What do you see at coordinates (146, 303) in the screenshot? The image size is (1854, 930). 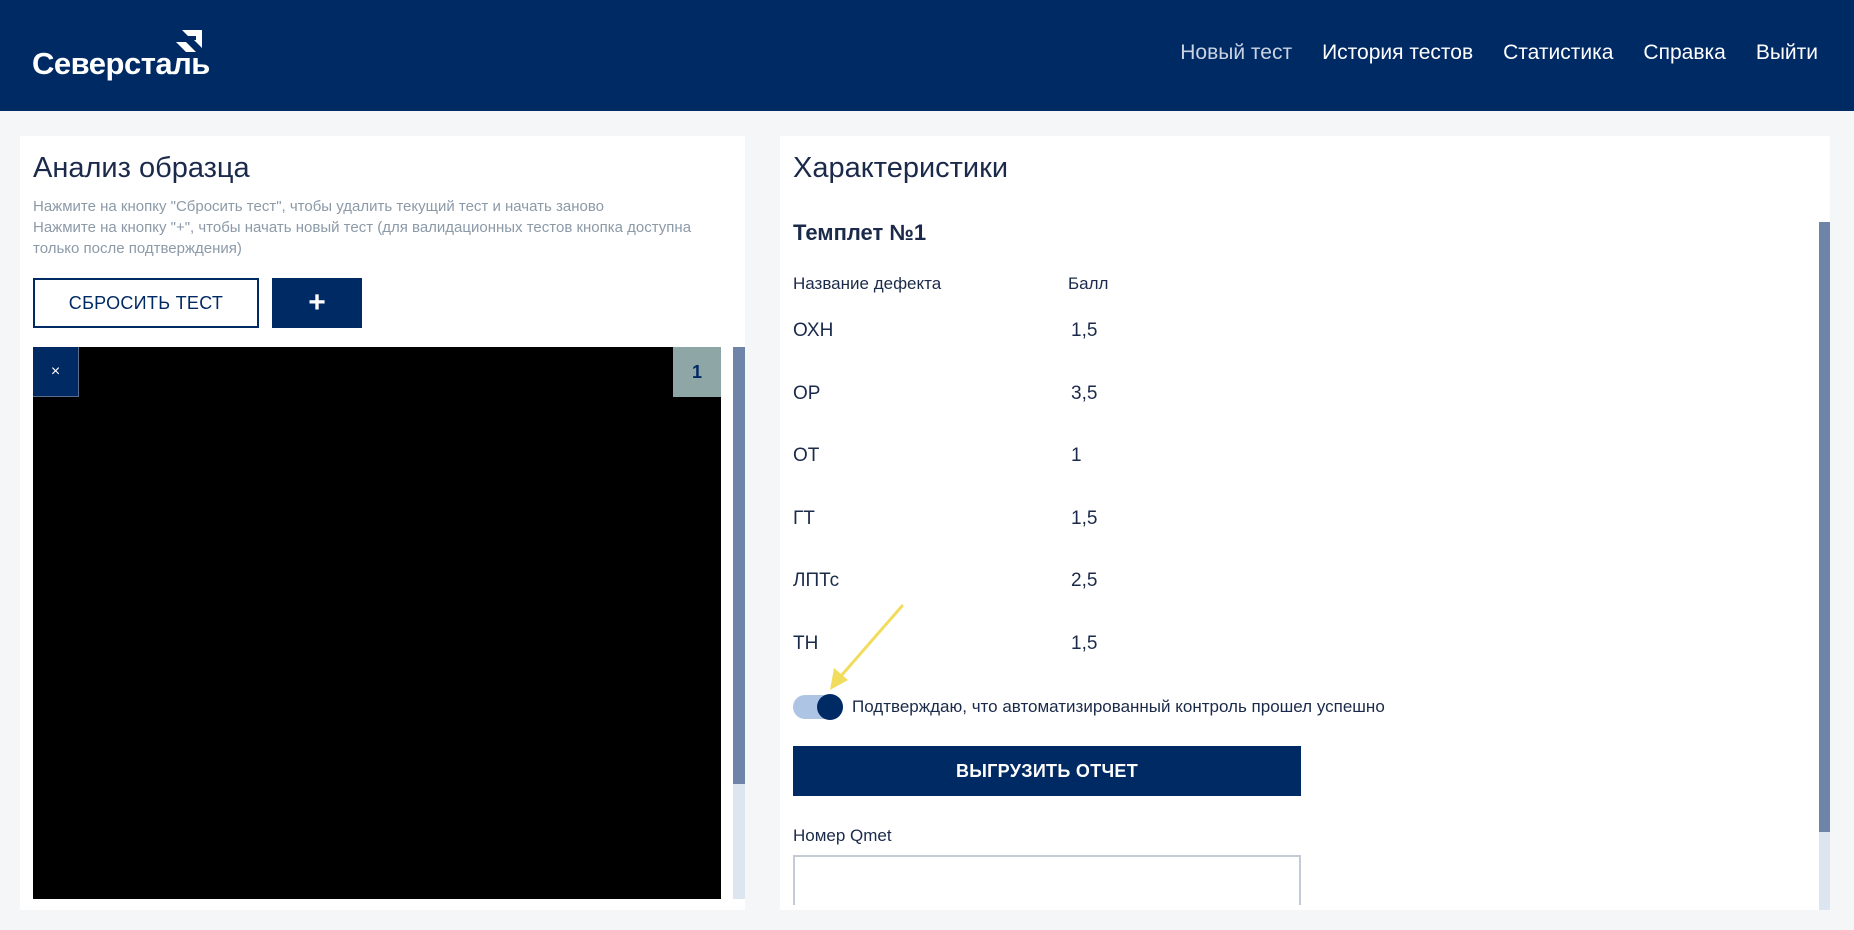 I see `reset-test-button: СБРОСИТЬ ТЕСТ` at bounding box center [146, 303].